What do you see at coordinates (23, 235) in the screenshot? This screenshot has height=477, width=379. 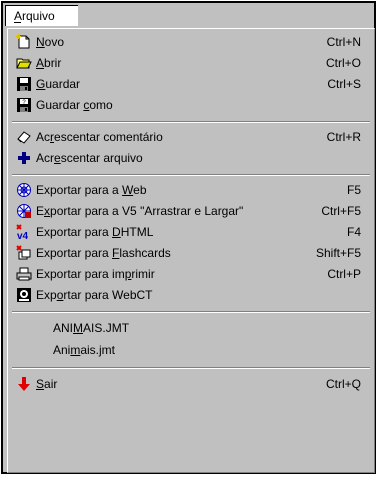 I see `svg-text: v4` at bounding box center [23, 235].